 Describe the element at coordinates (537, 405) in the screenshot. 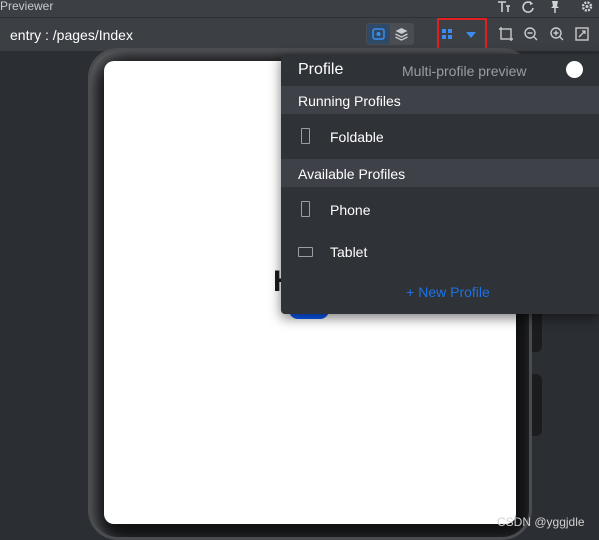

I see `device-side-button` at that location.